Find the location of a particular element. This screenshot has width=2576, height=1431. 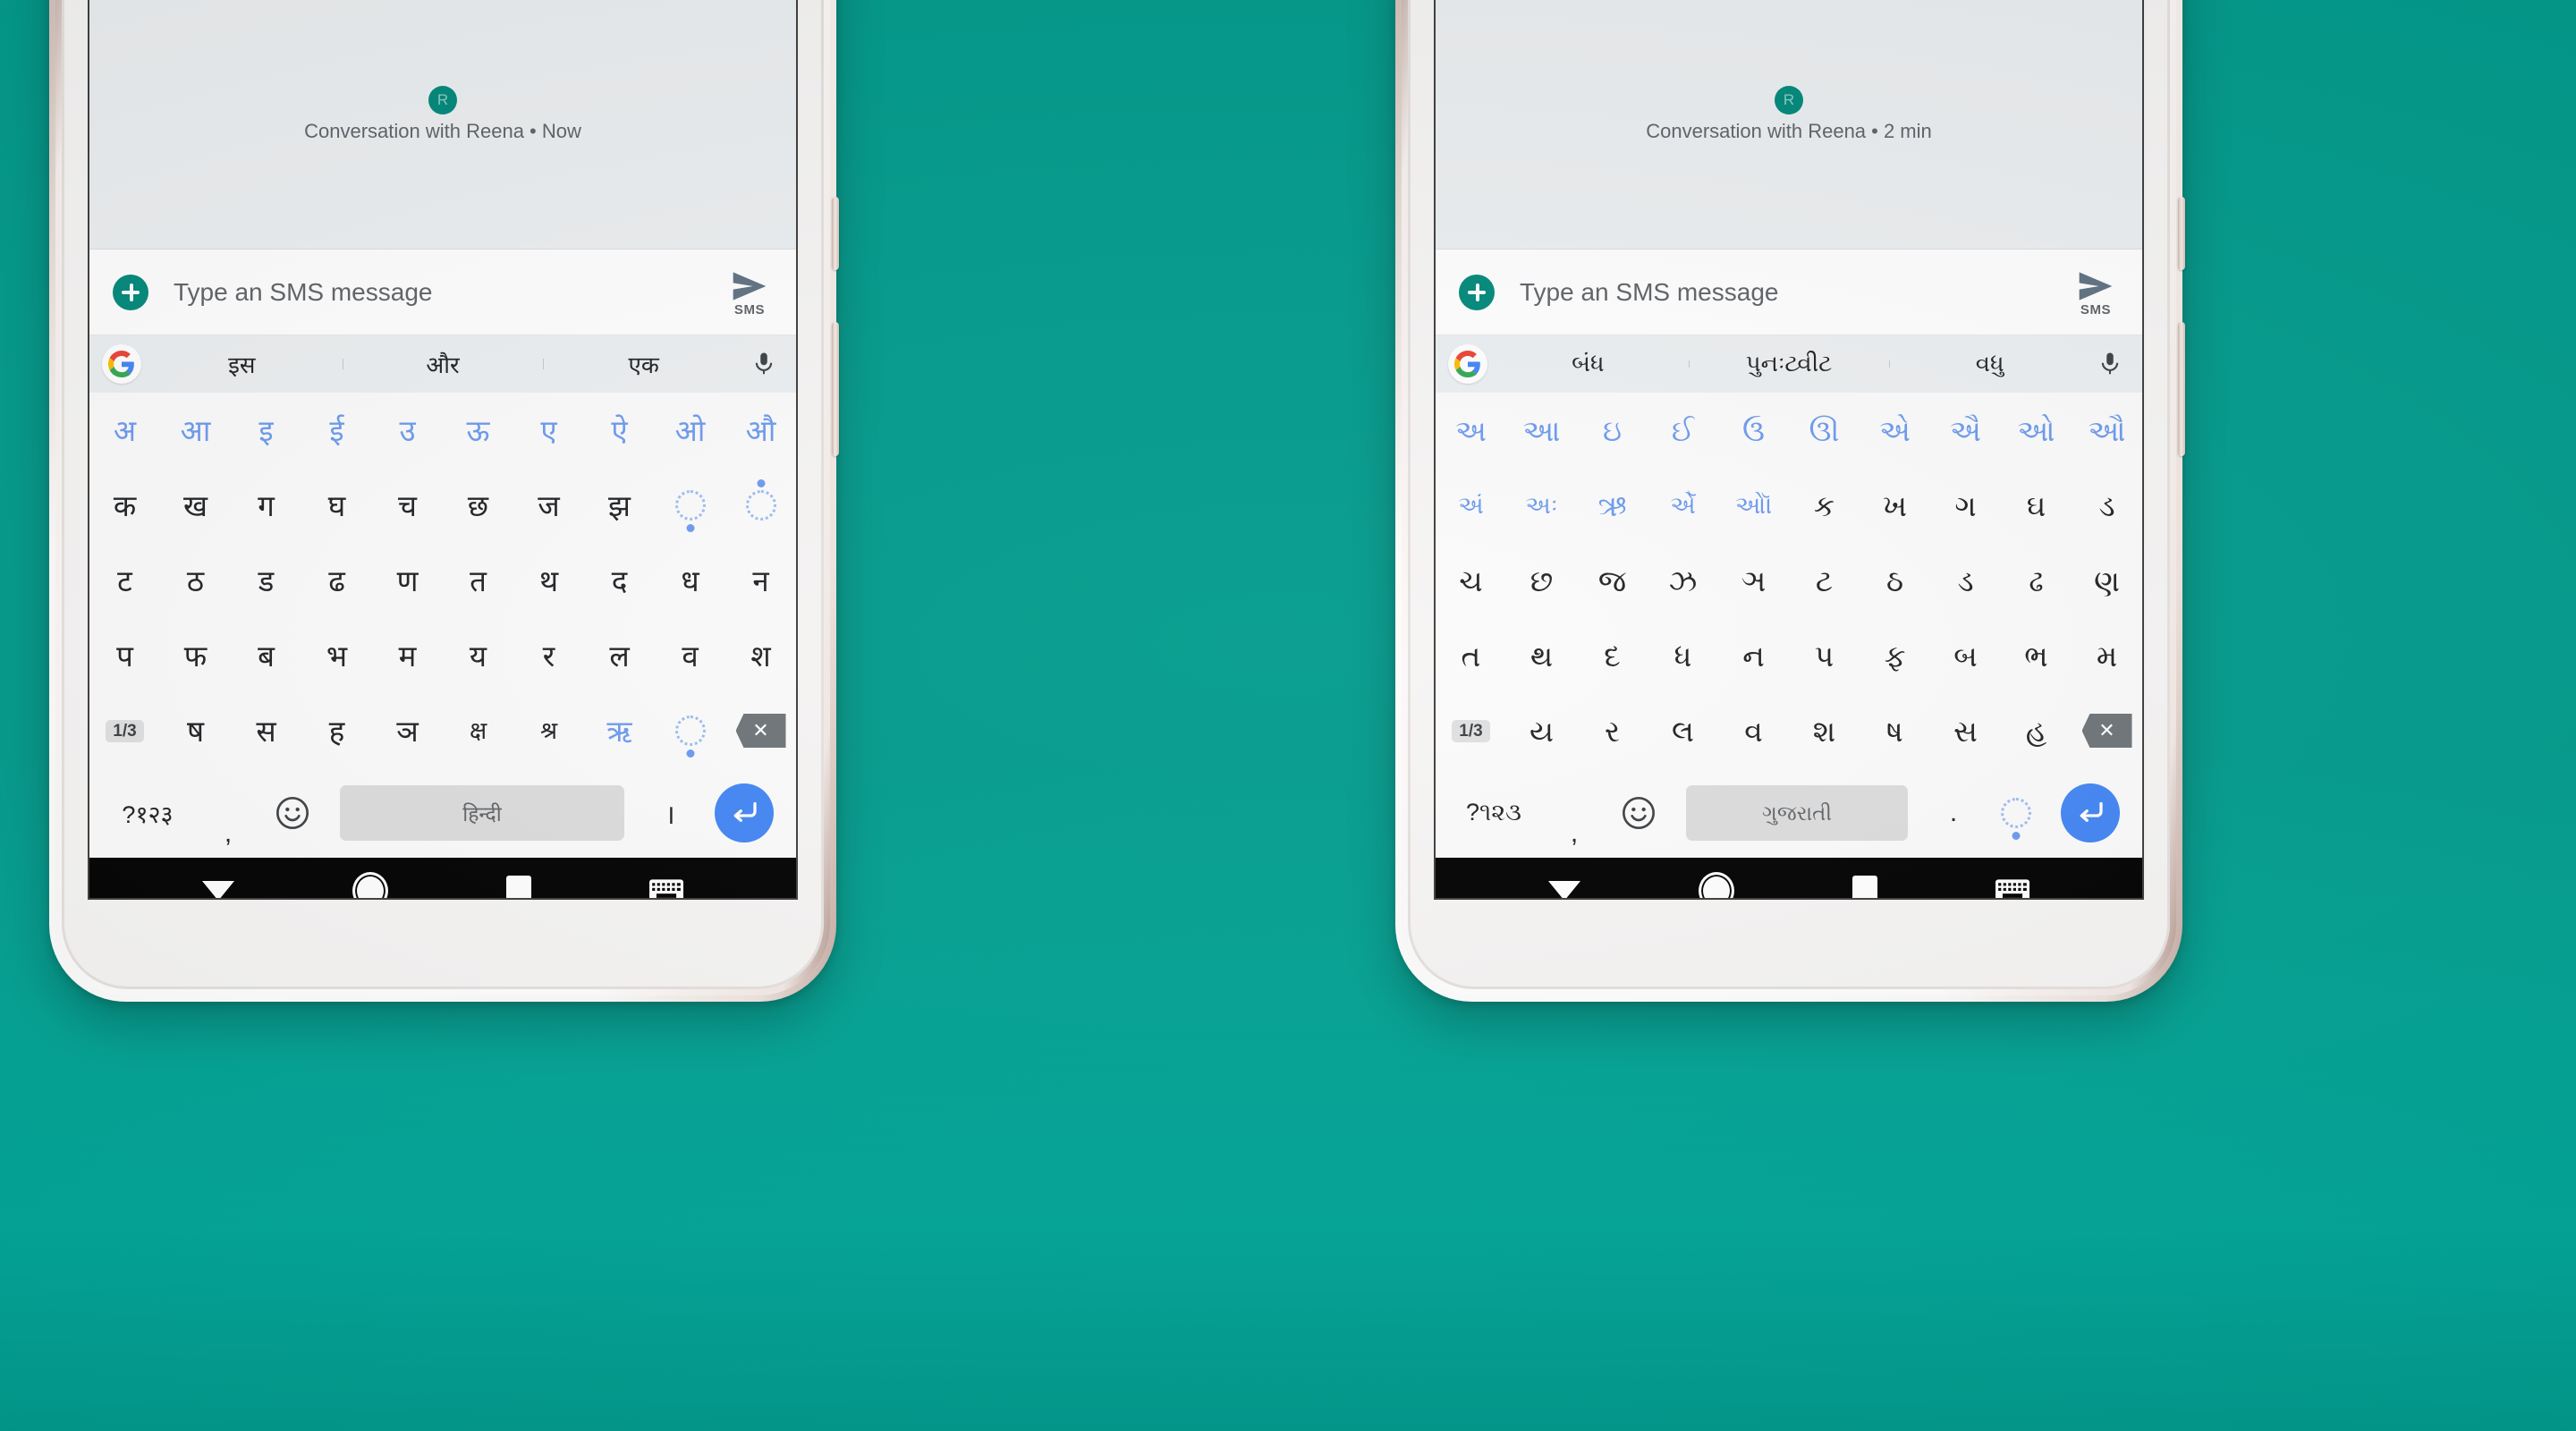

key: र is located at coordinates (548, 656).